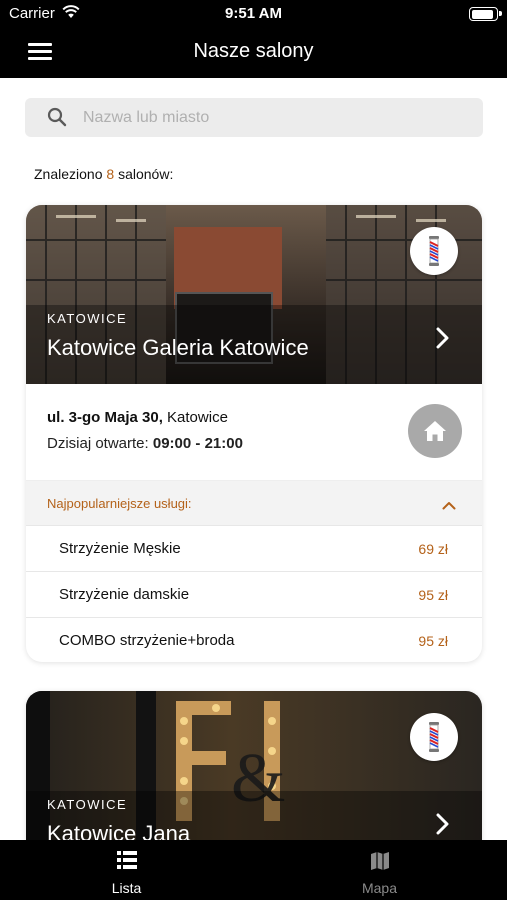 The image size is (507, 900). I want to click on service-row: Strzyżenie damskie 95 zł, so click(254, 595).